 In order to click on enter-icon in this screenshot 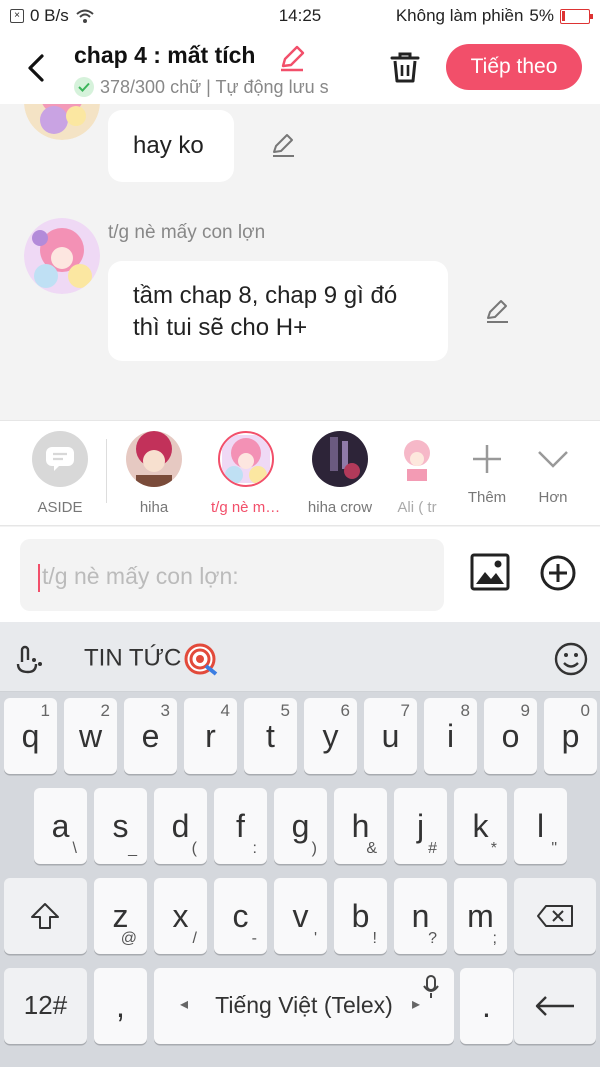, I will do `click(554, 1006)`.